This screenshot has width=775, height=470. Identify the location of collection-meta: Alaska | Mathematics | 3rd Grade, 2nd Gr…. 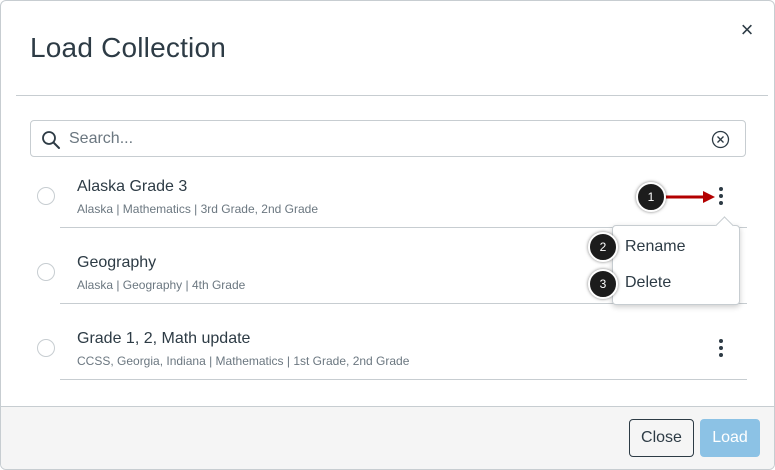
(198, 209).